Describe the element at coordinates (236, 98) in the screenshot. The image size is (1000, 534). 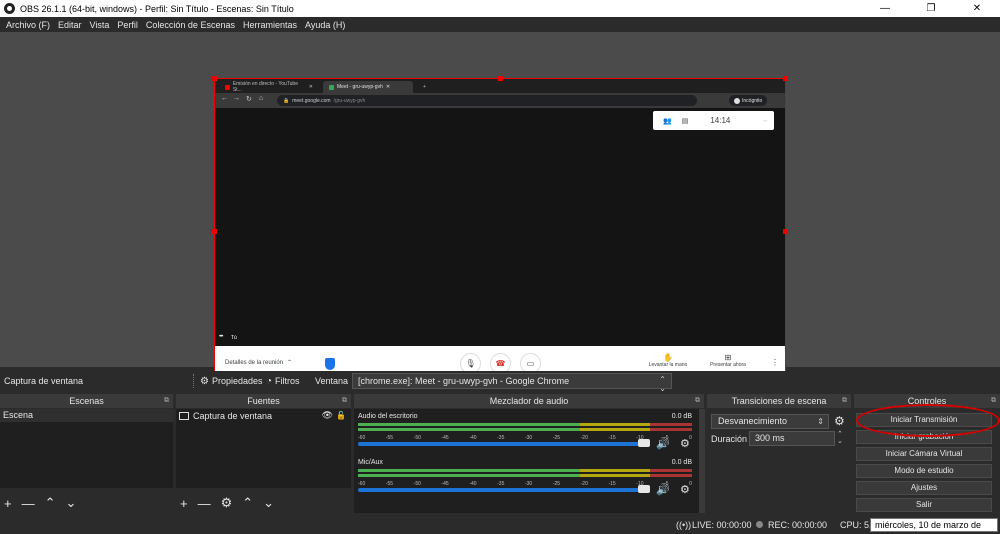
I see `forward-arrow-icon: →` at that location.